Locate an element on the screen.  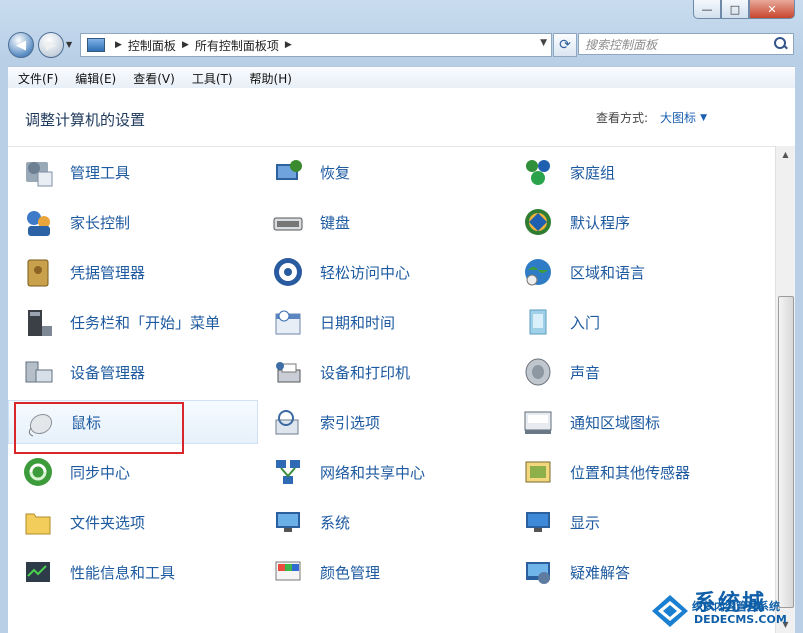
control-panel-item-label: 性能信息和工具 is located at coordinates (122, 572).